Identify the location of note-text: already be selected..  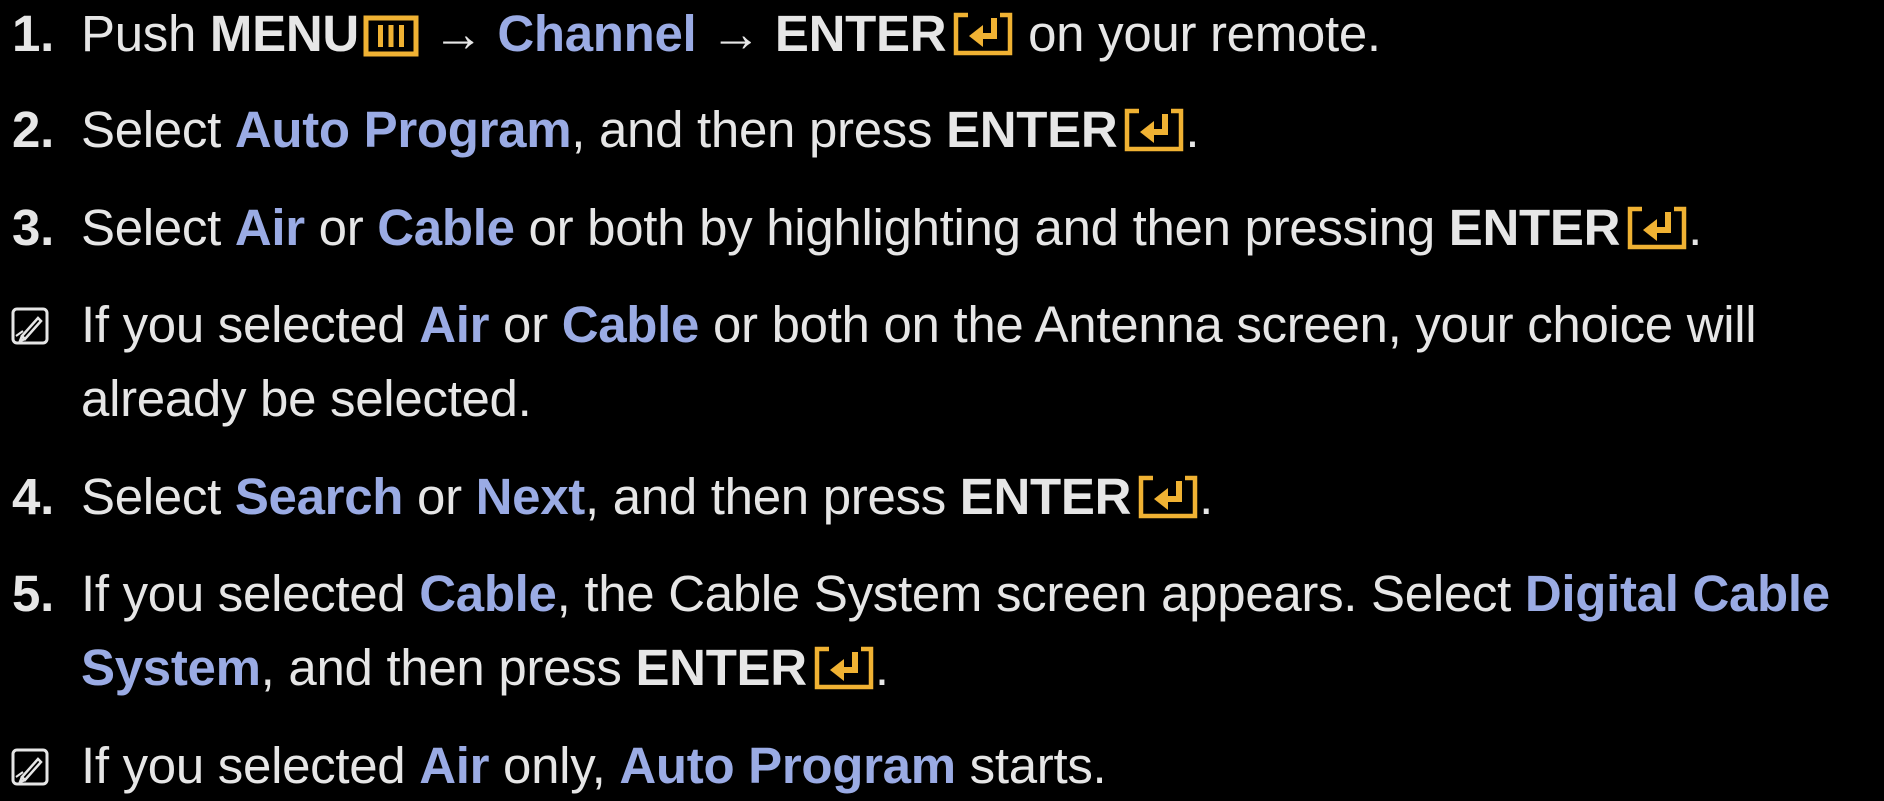
(306, 398).